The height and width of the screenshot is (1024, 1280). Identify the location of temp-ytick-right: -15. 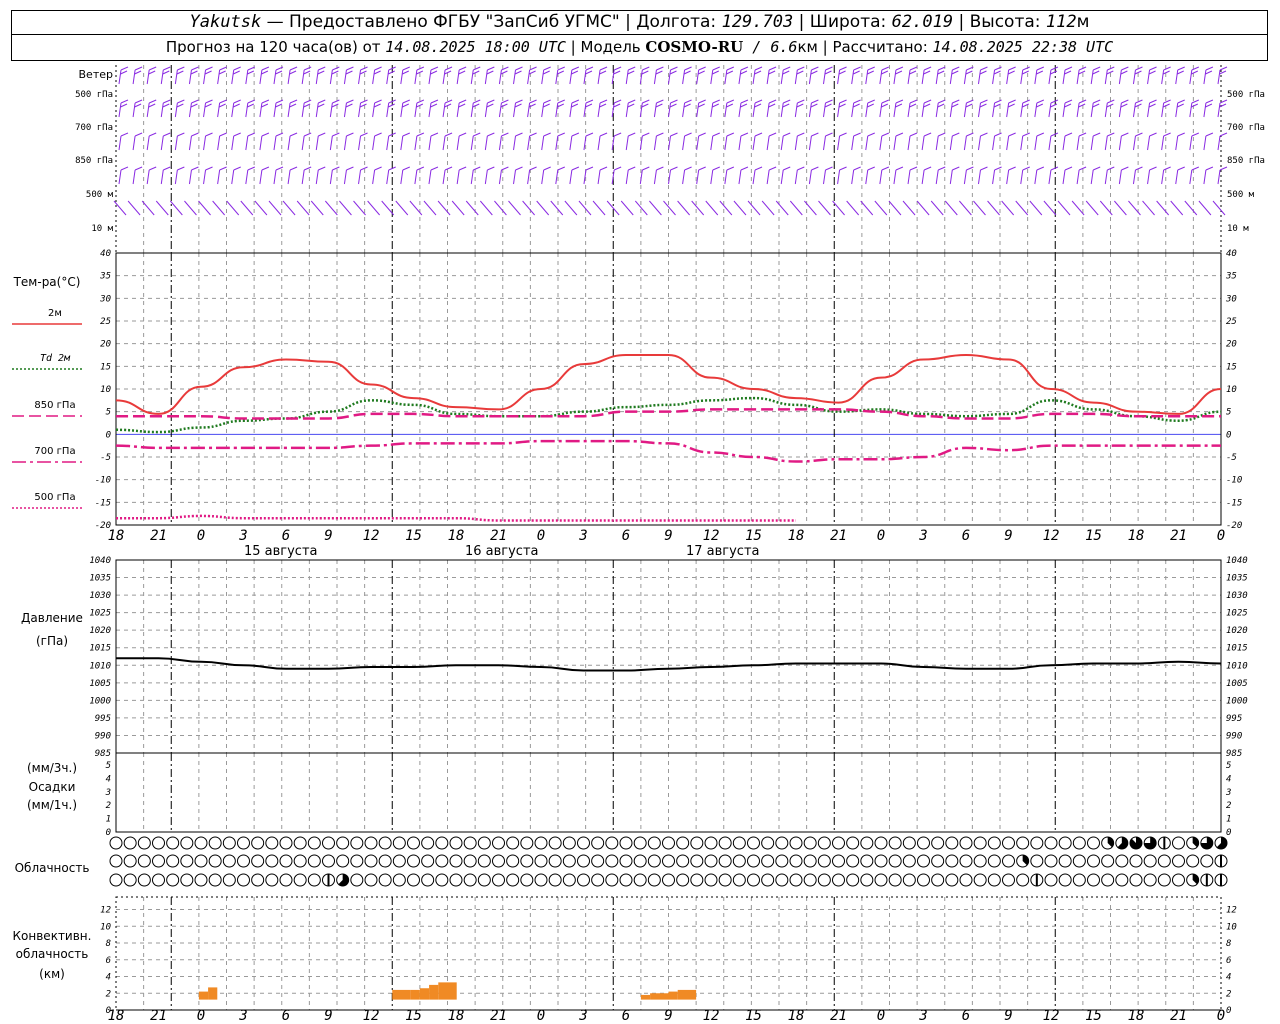
(1234, 503).